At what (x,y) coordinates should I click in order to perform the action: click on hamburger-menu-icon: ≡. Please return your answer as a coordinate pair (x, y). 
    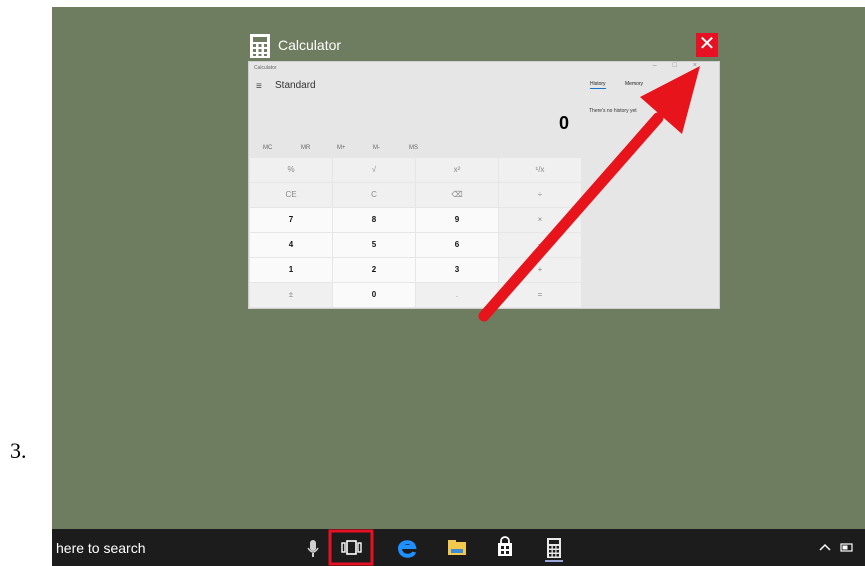
    Looking at the image, I should click on (259, 86).